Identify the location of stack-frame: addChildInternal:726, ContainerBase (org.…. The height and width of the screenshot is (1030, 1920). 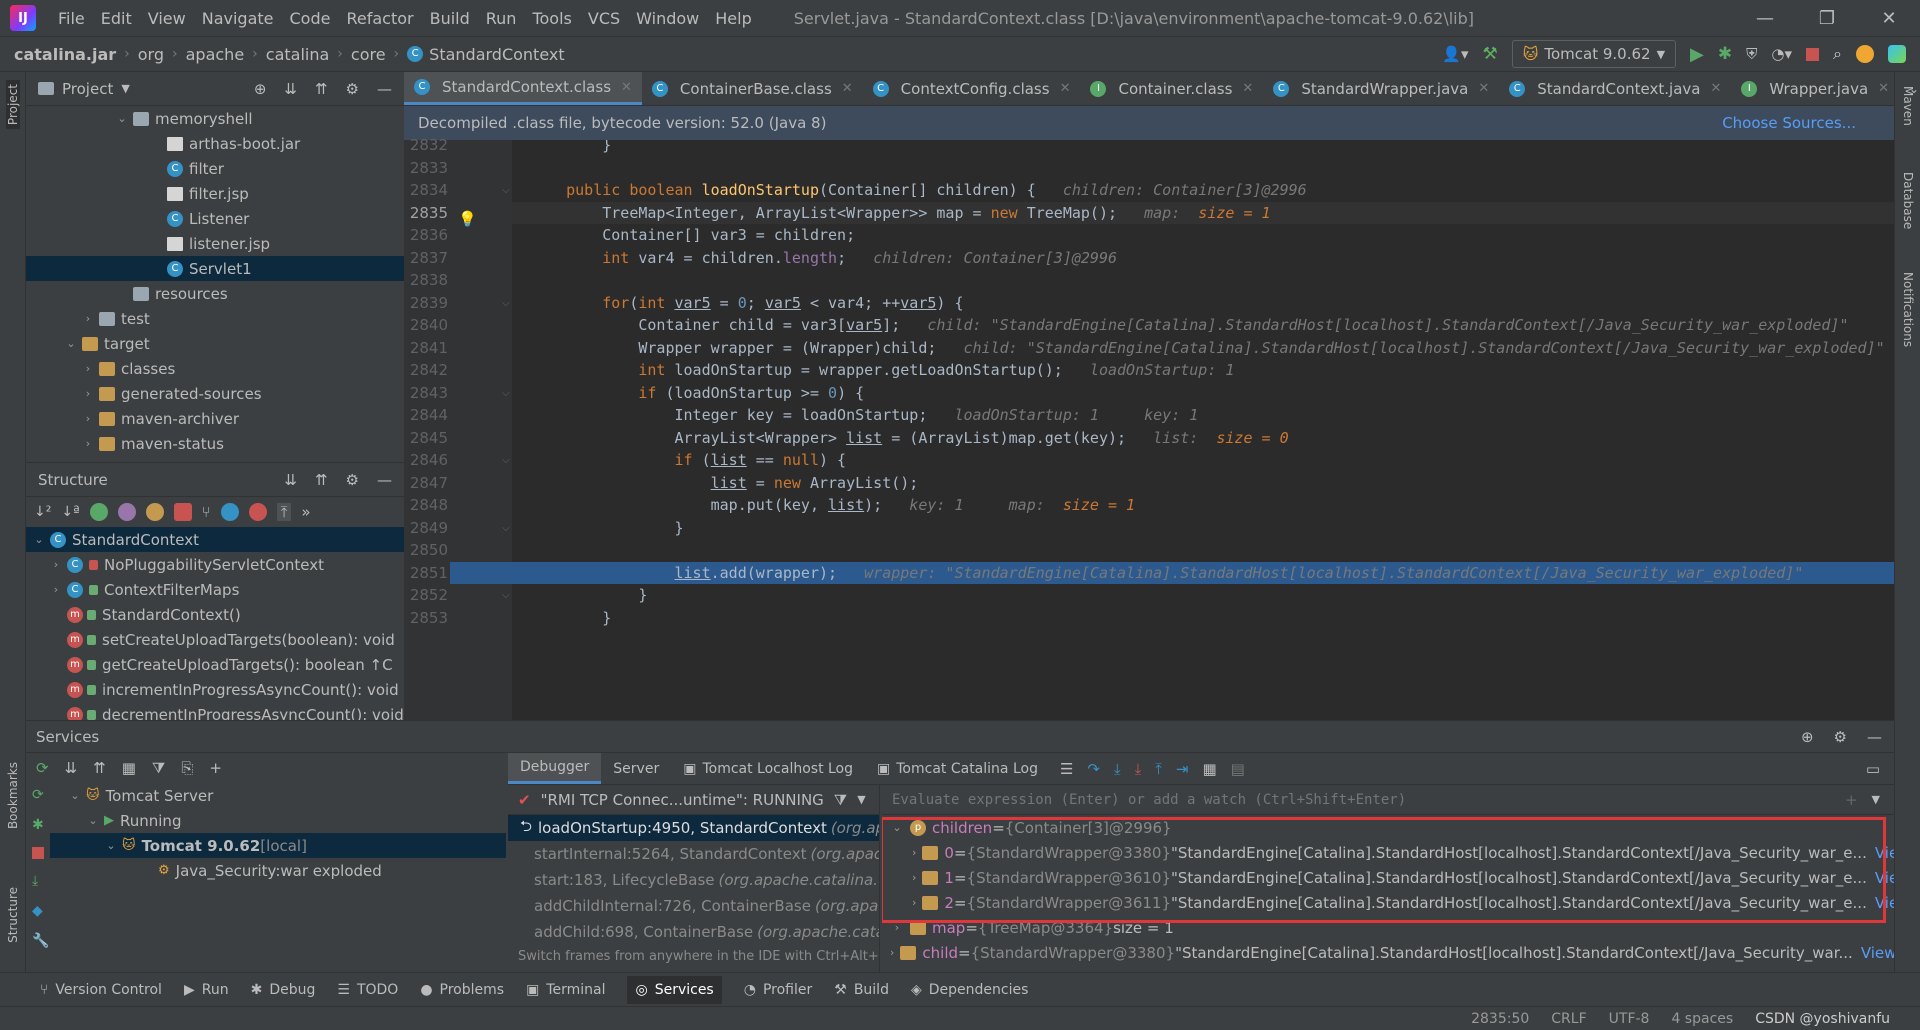
(693, 906).